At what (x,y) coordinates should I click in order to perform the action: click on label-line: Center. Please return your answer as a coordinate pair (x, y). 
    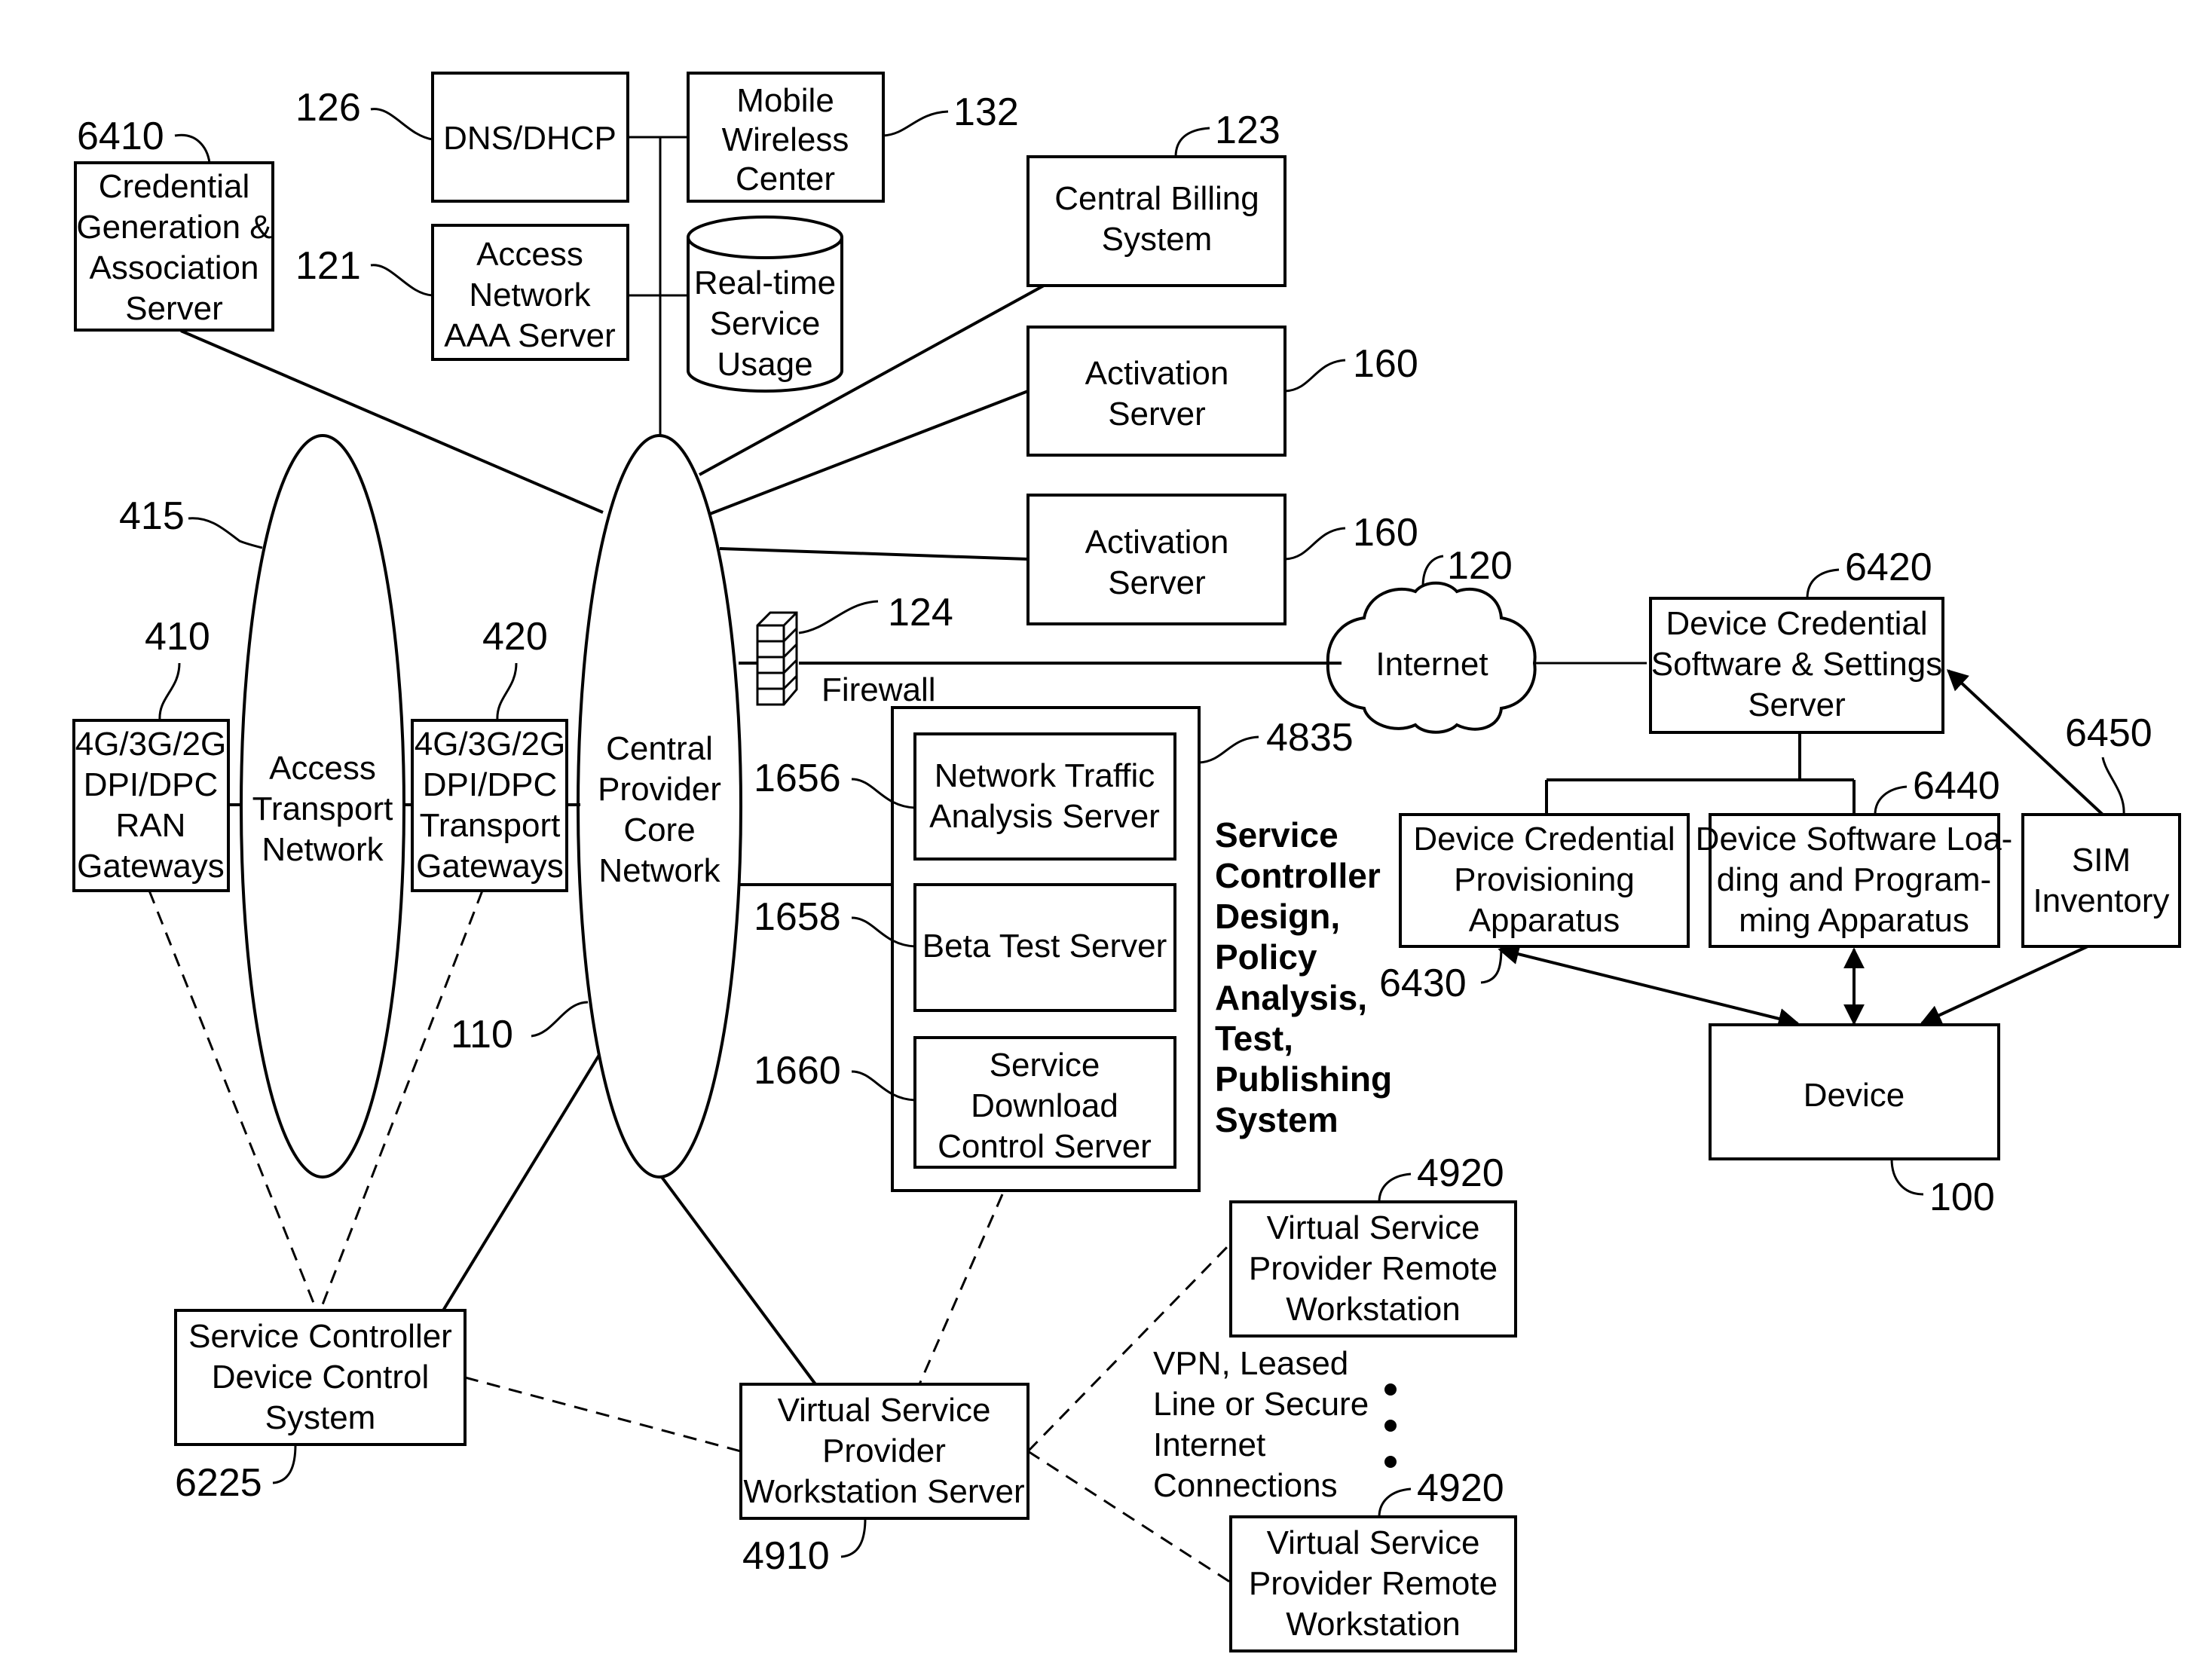
    Looking at the image, I should click on (786, 179).